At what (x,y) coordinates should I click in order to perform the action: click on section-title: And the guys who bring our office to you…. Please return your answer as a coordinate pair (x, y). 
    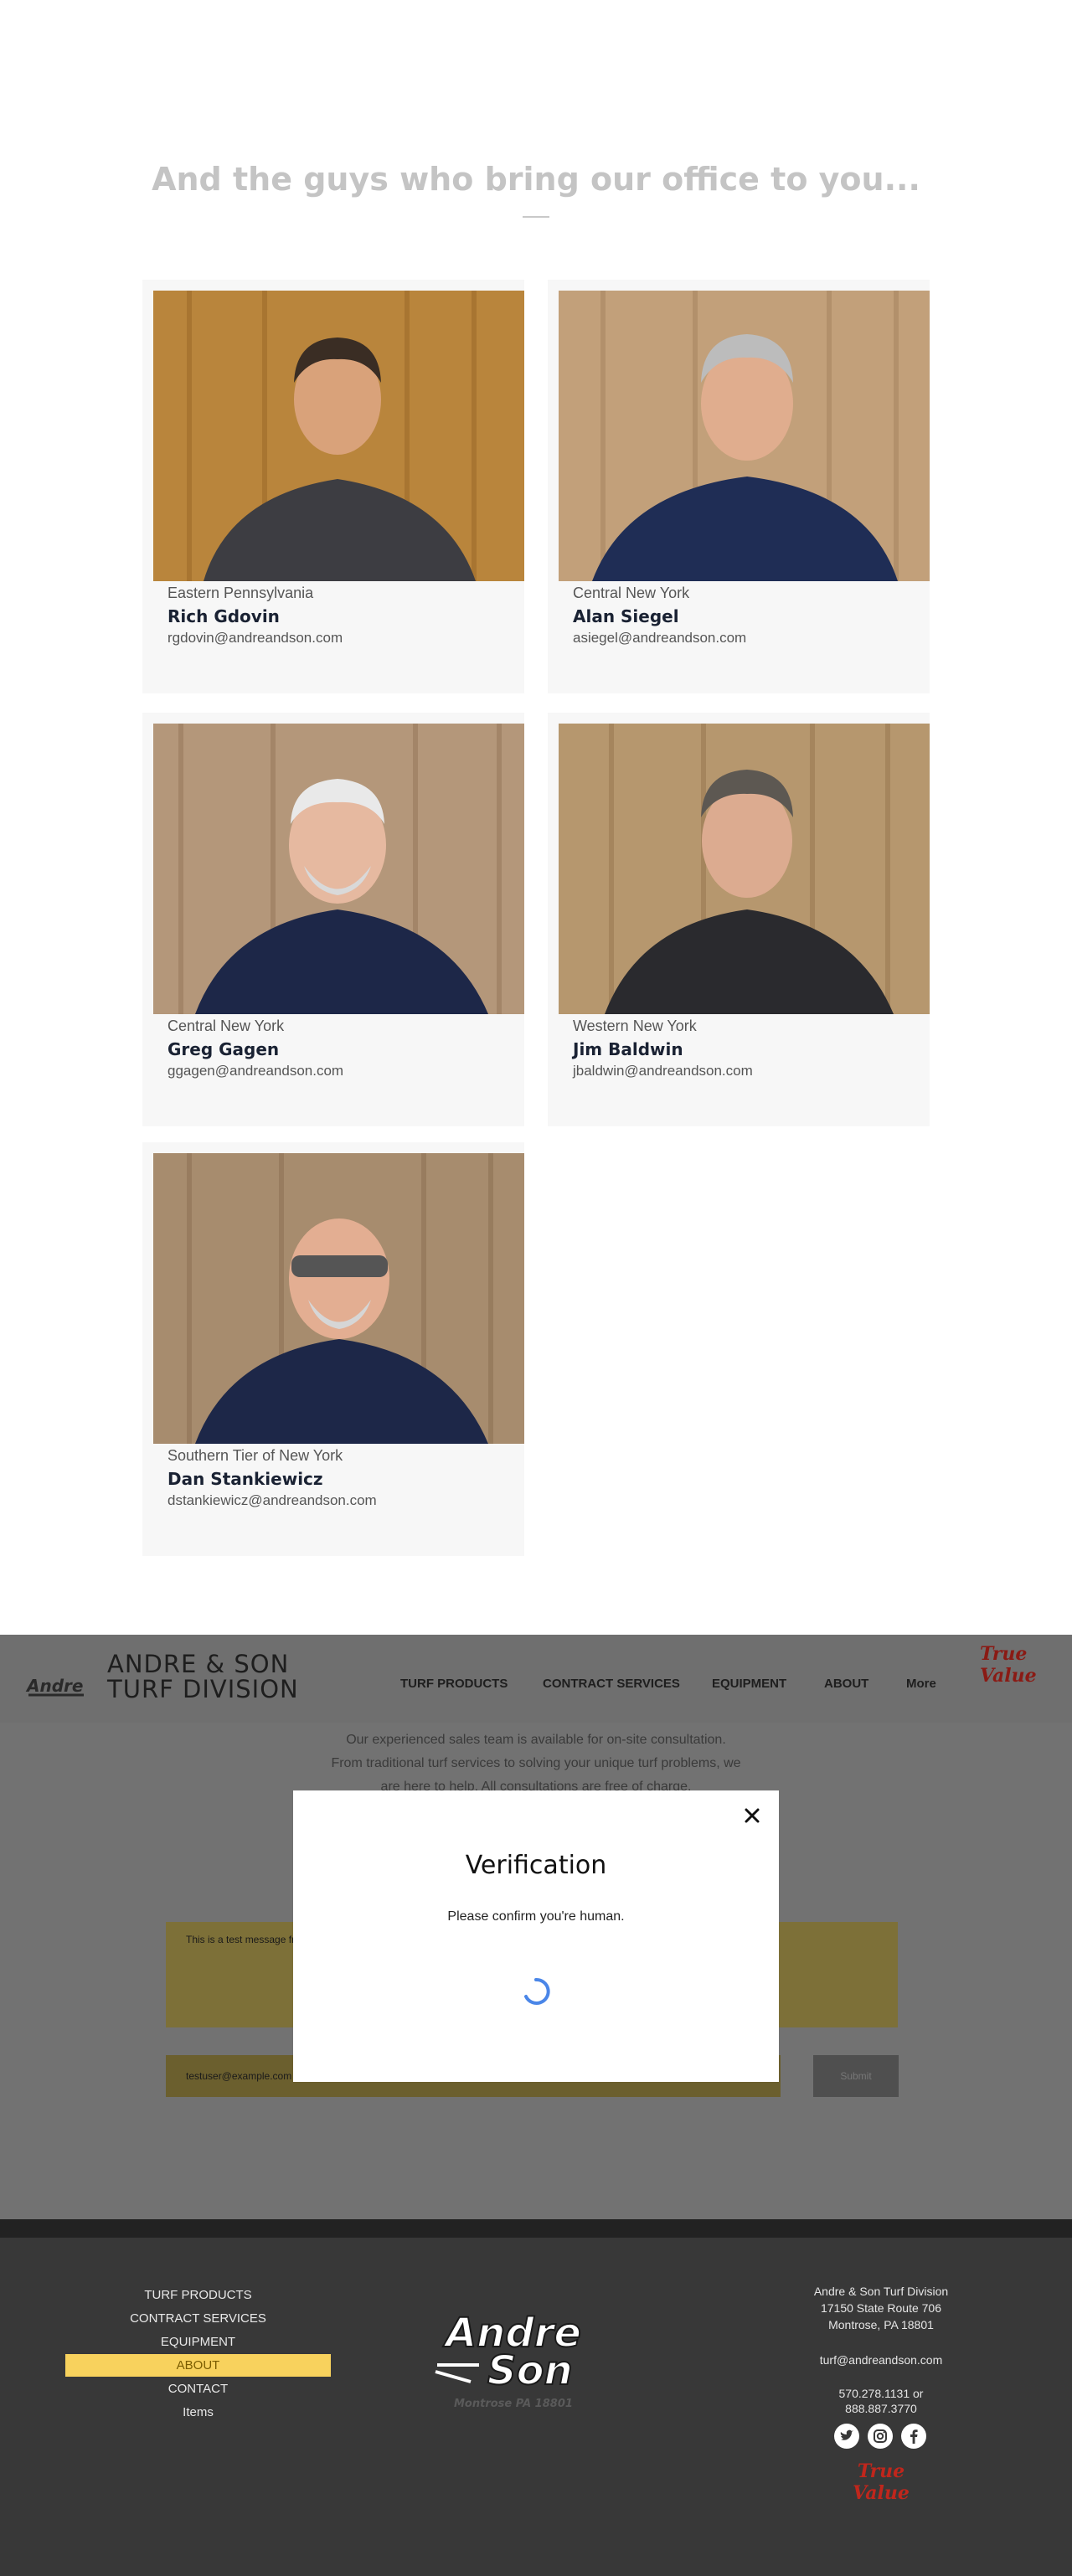
    Looking at the image, I should click on (536, 179).